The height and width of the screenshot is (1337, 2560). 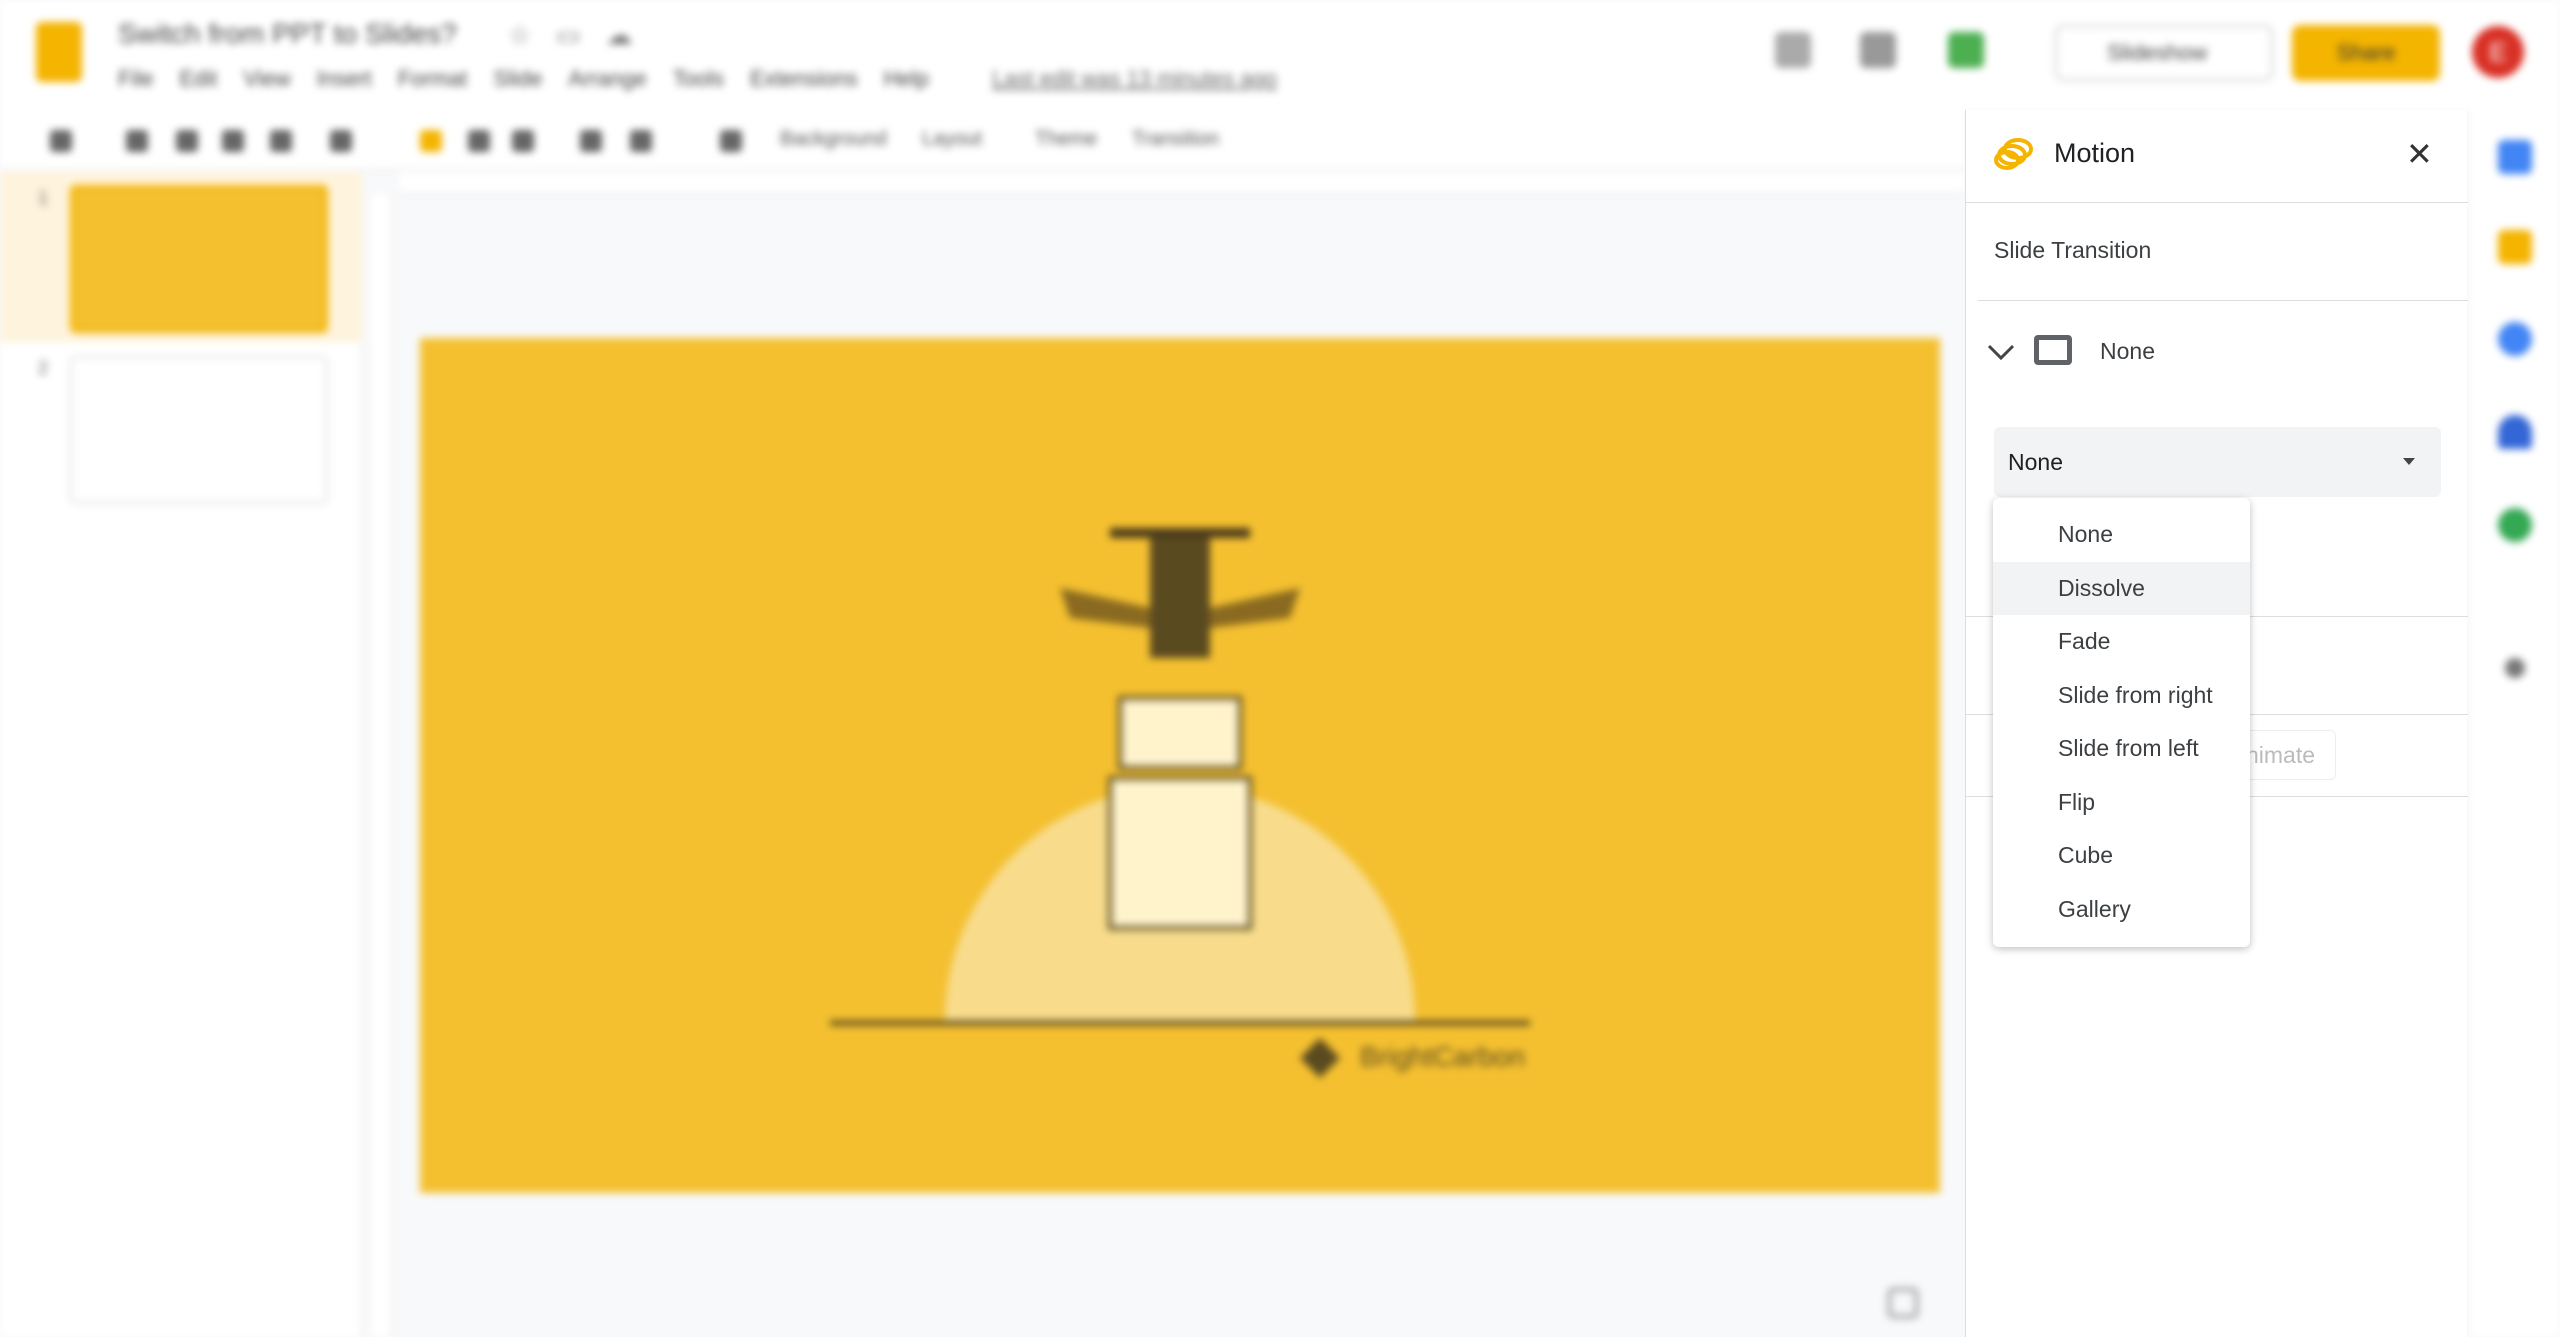 What do you see at coordinates (1442, 1056) in the screenshot?
I see `brightcarbon-logo: BrightCarbon` at bounding box center [1442, 1056].